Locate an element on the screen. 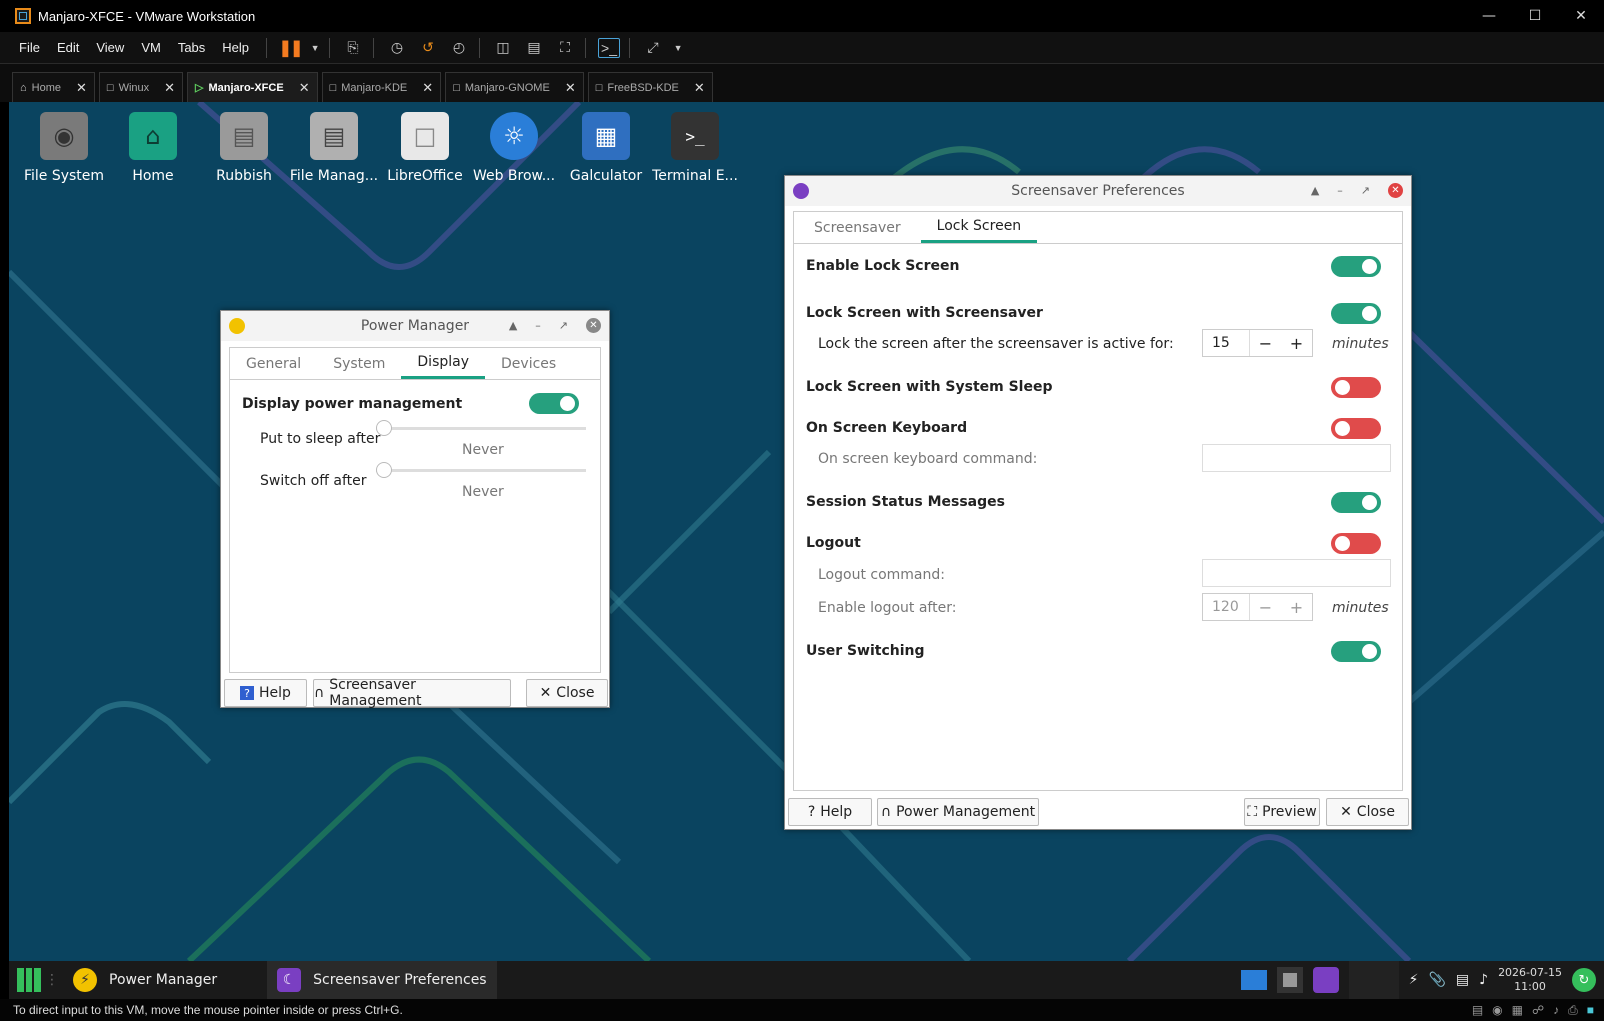 The height and width of the screenshot is (1021, 1604). lock-with-sleep-toggle is located at coordinates (1356, 387).